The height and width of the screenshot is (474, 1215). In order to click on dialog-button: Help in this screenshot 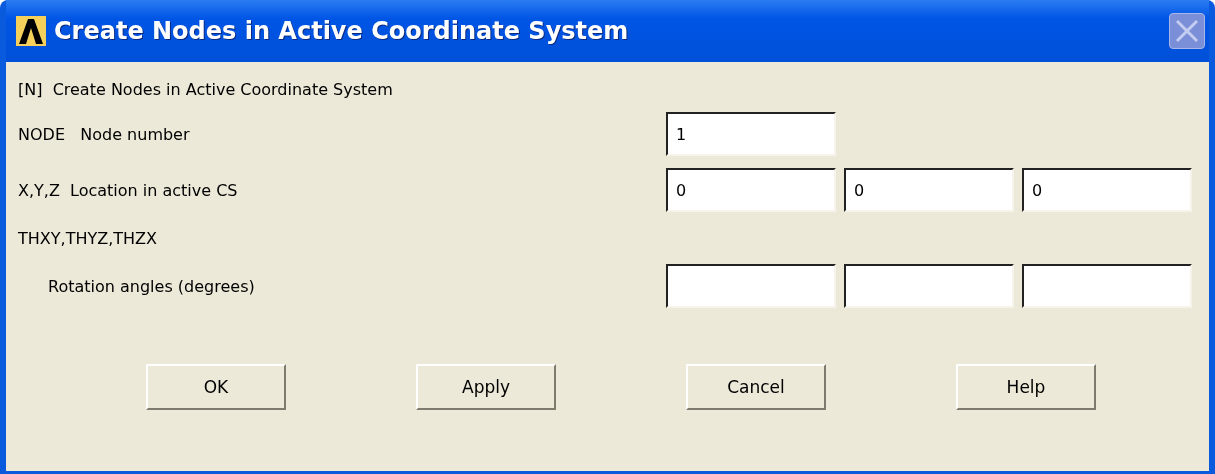, I will do `click(1026, 387)`.